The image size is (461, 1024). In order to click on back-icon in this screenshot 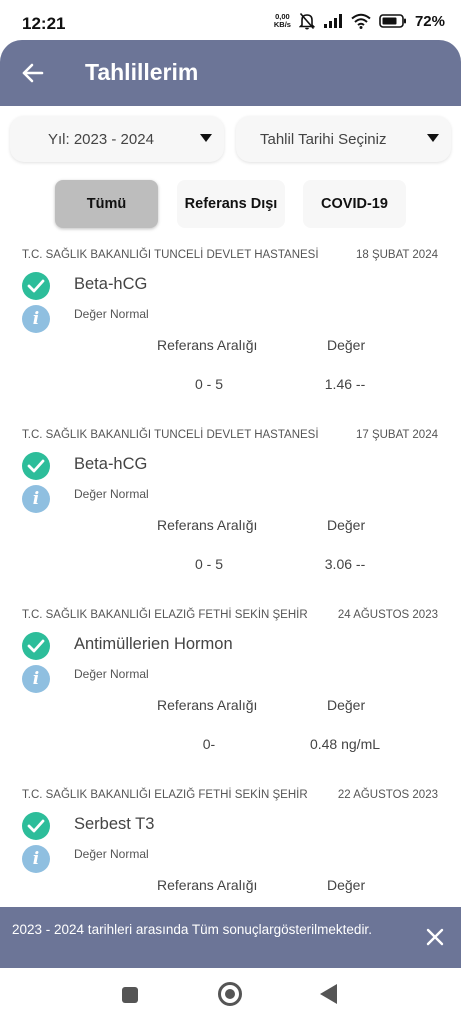, I will do `click(328, 994)`.